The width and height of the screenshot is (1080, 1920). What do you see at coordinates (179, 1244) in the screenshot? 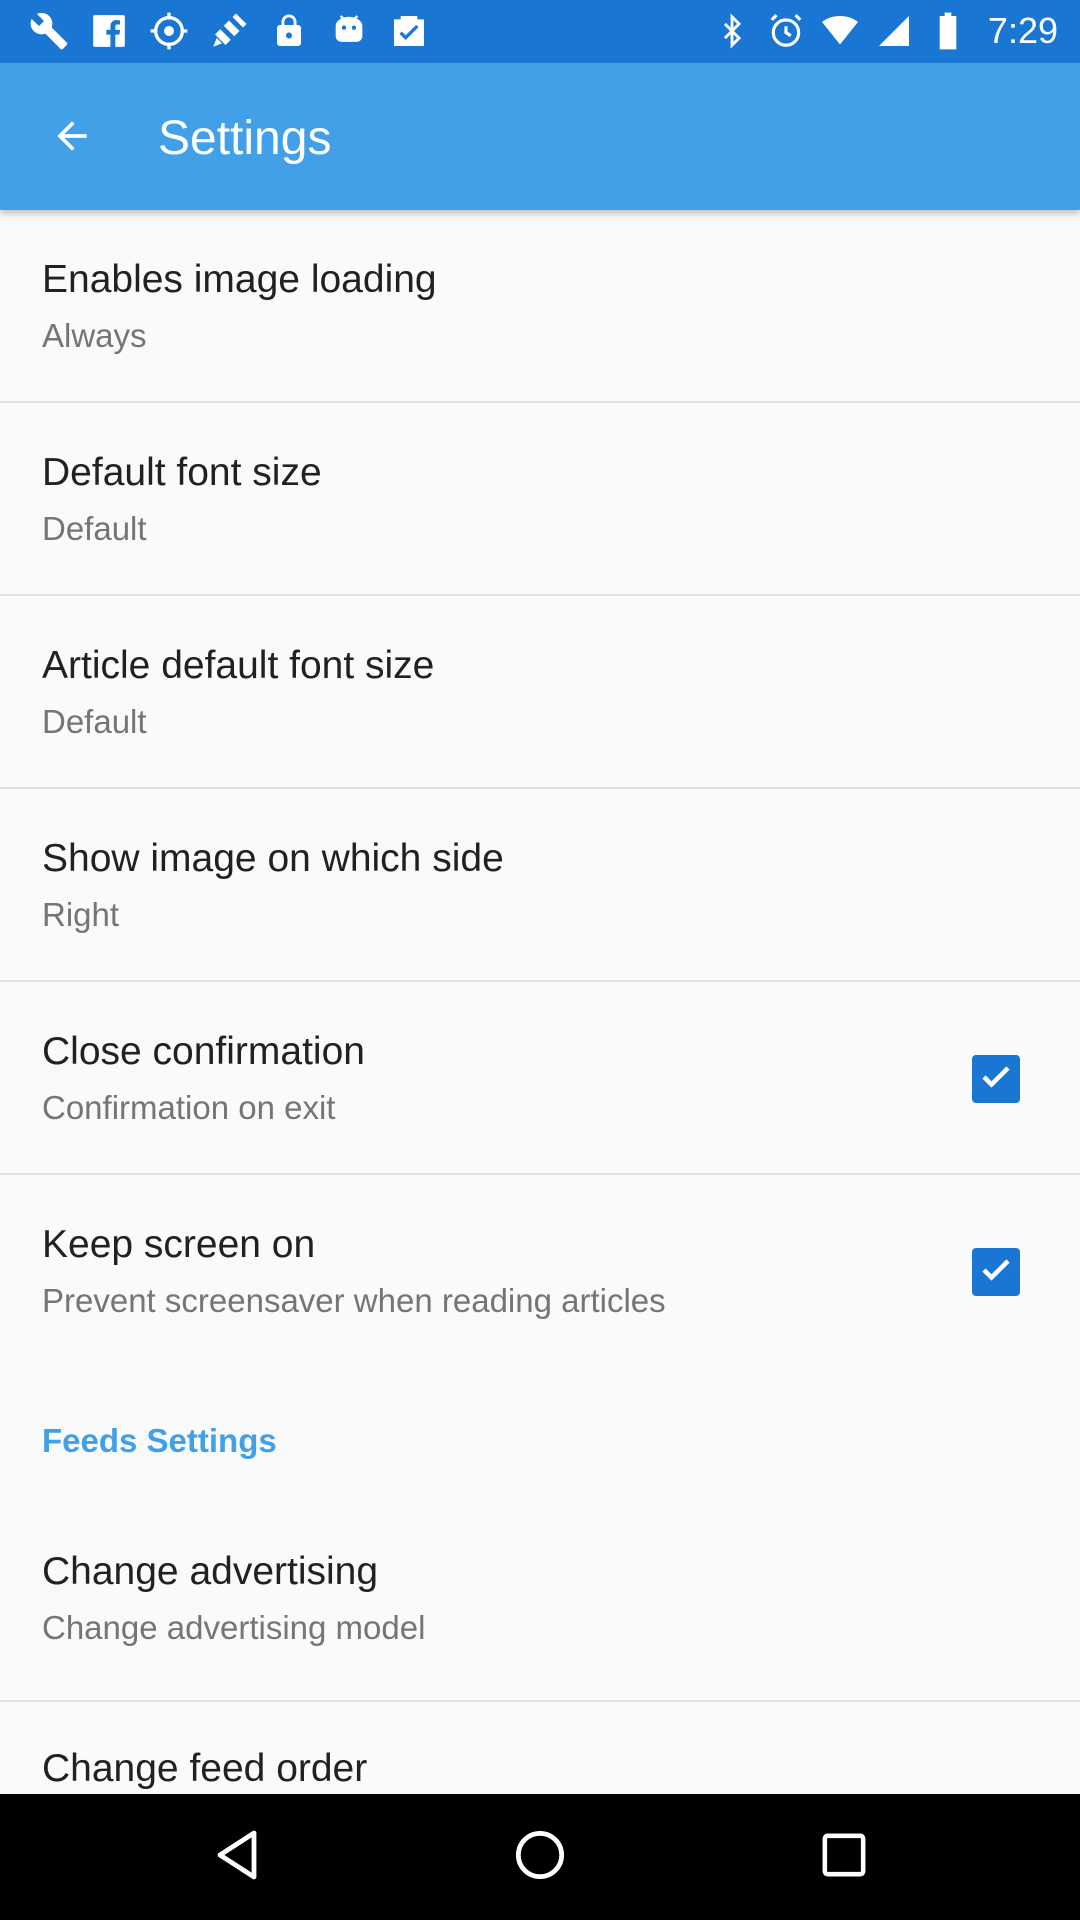
I see `pref-title: Keep screen on` at bounding box center [179, 1244].